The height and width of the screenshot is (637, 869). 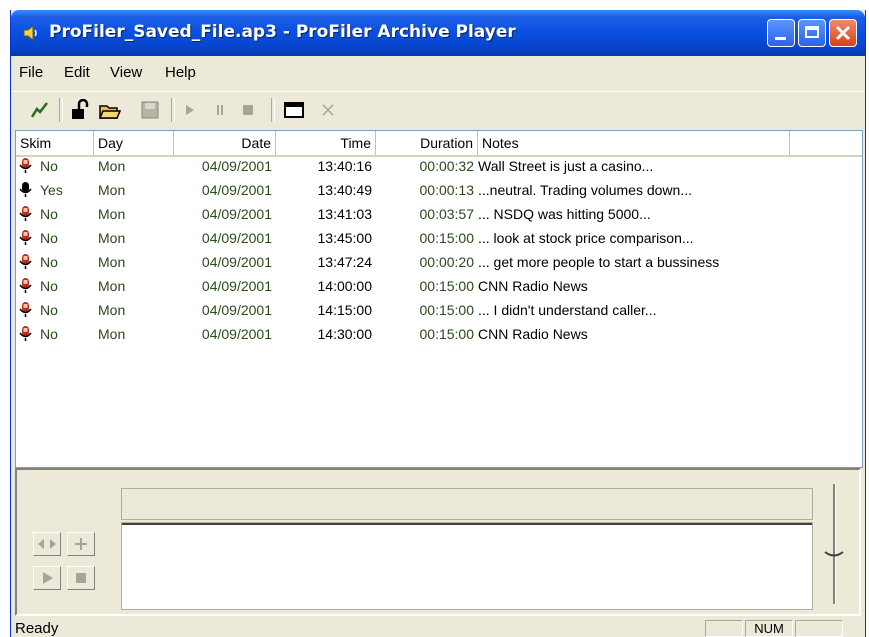 What do you see at coordinates (467, 566) in the screenshot?
I see `transcript-area` at bounding box center [467, 566].